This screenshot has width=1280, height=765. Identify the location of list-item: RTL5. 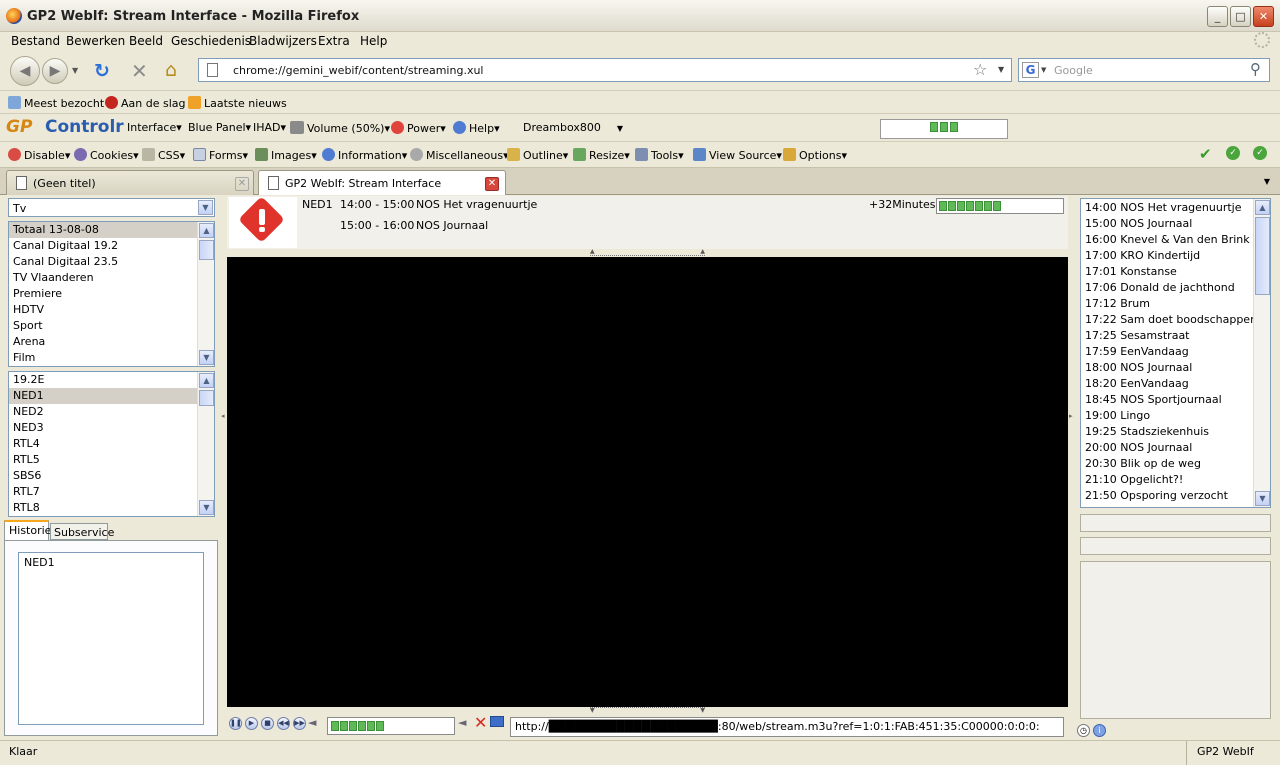
(111, 460).